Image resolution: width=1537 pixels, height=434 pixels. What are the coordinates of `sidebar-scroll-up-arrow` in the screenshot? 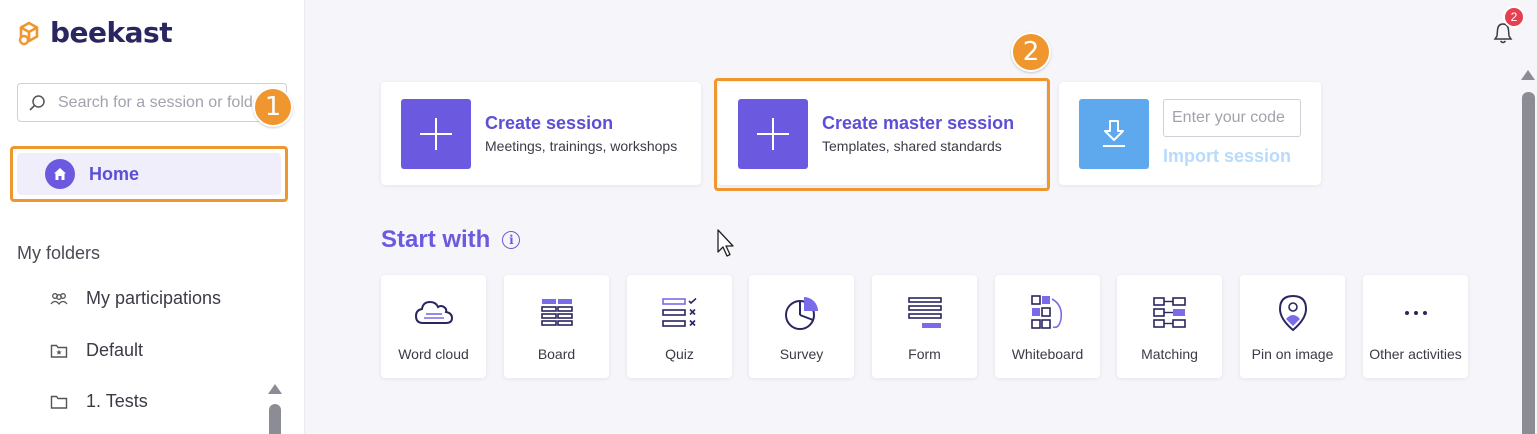 It's located at (275, 389).